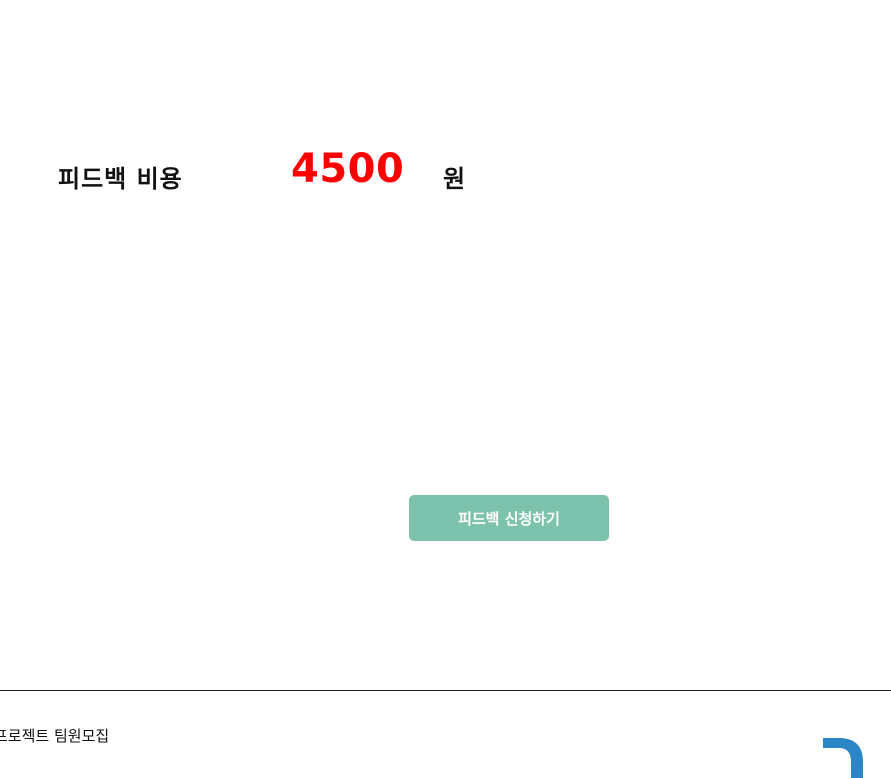 This screenshot has height=778, width=891. I want to click on brand-logo-icon, so click(843, 758).